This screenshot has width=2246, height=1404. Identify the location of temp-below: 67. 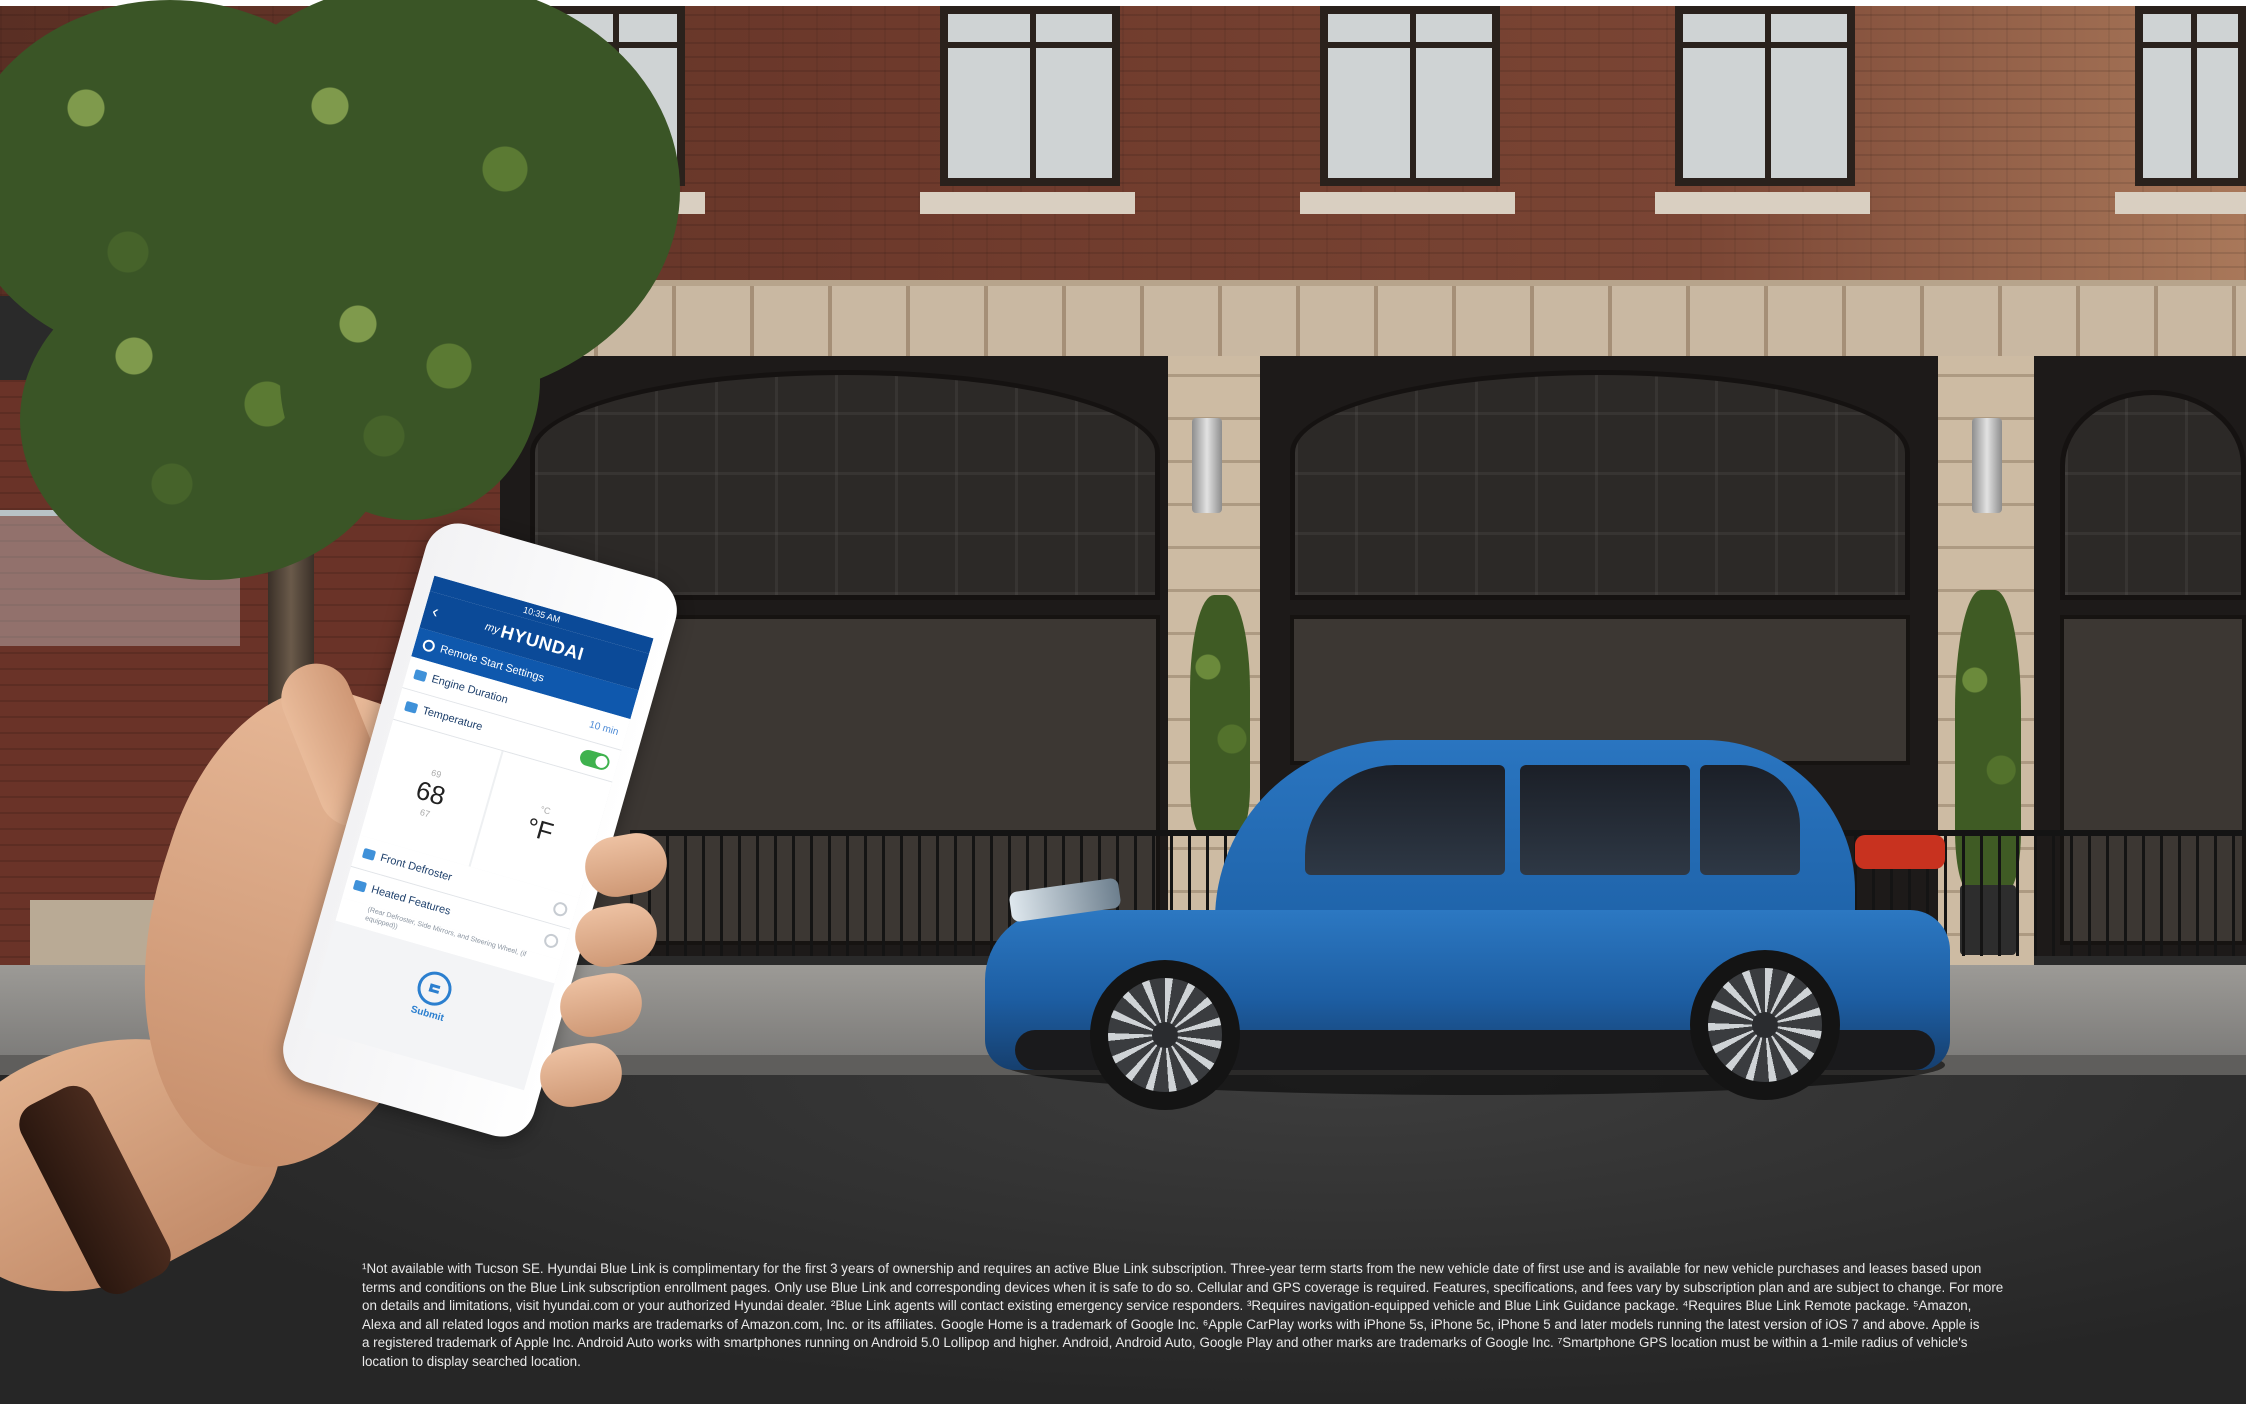
(425, 812).